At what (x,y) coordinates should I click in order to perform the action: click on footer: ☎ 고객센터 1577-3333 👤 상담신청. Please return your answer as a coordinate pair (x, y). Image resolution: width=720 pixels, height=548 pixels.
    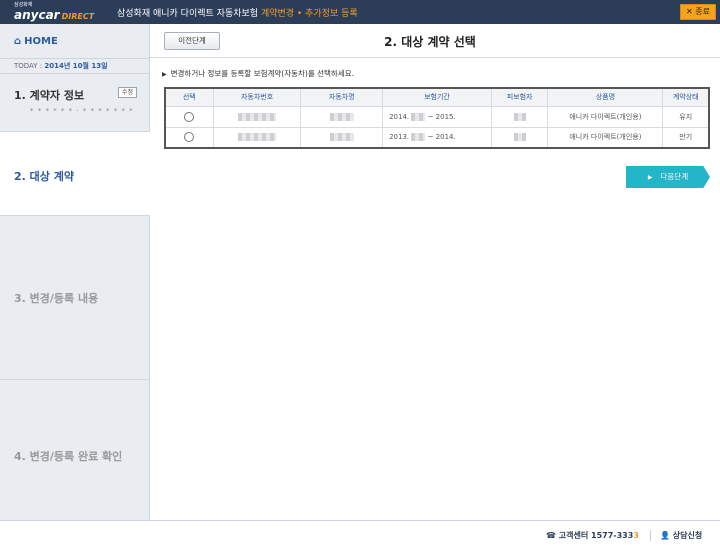
    Looking at the image, I should click on (360, 534).